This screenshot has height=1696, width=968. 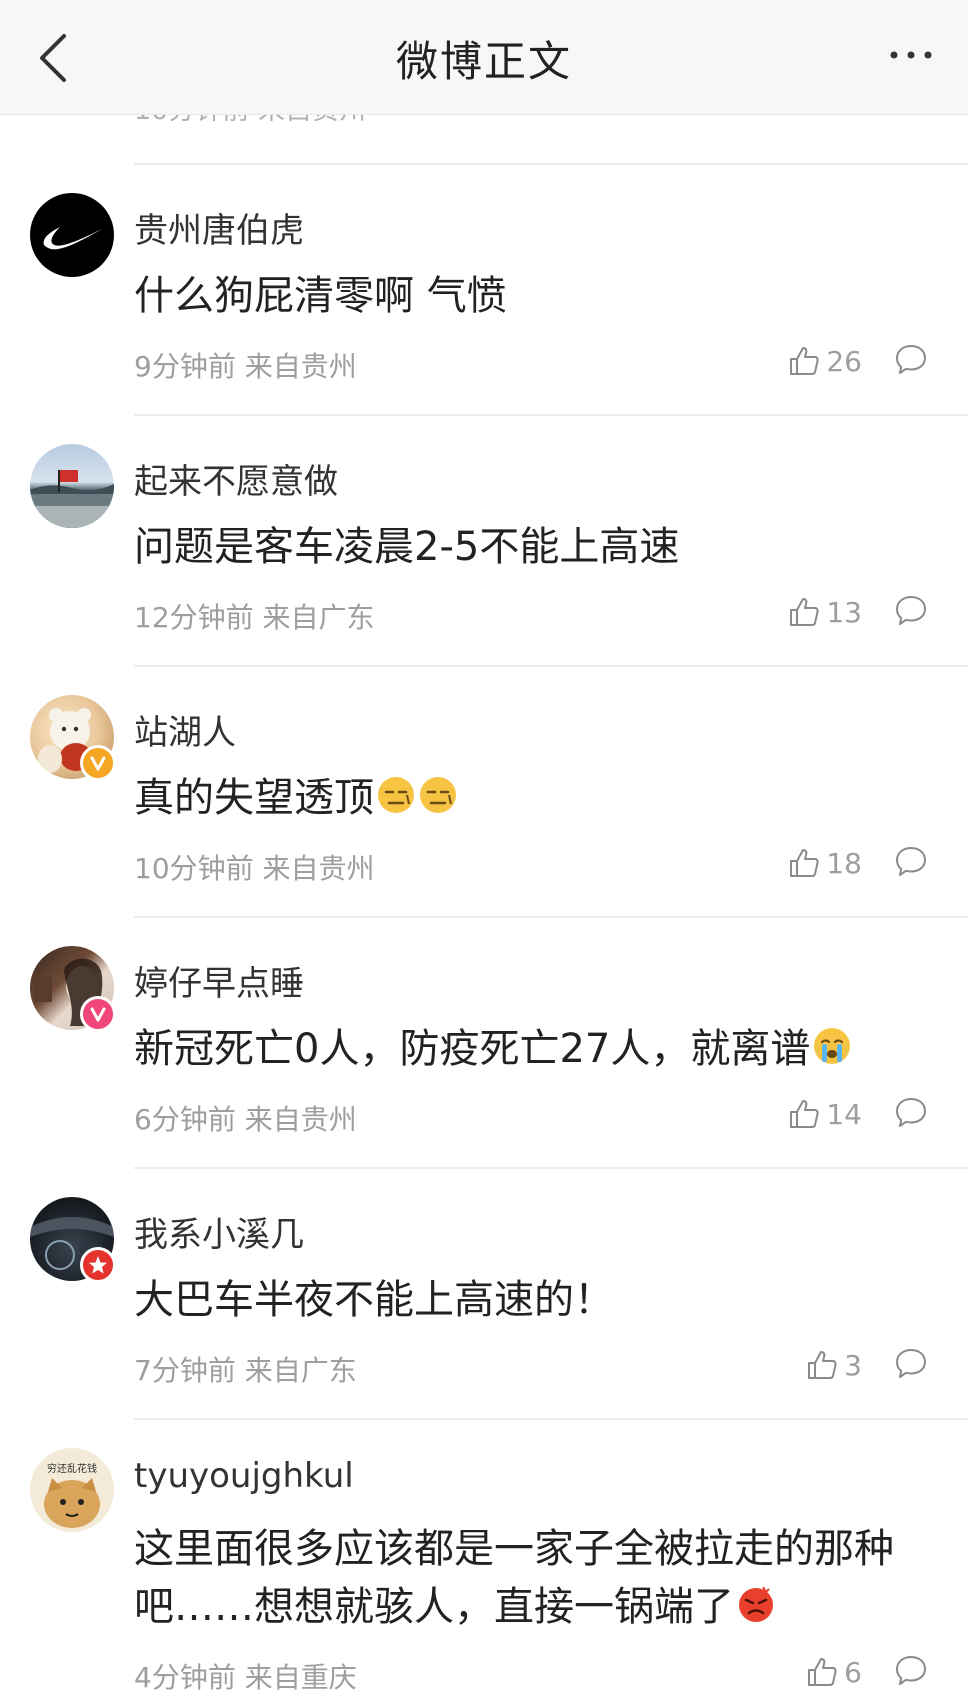 I want to click on like-count: 18, so click(x=844, y=863).